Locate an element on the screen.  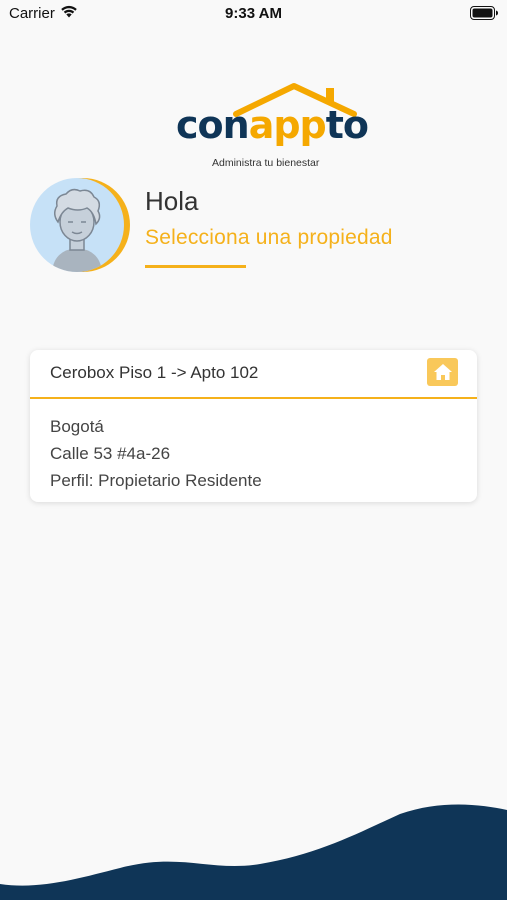
logo-wordmark: conappto is located at coordinates (272, 125).